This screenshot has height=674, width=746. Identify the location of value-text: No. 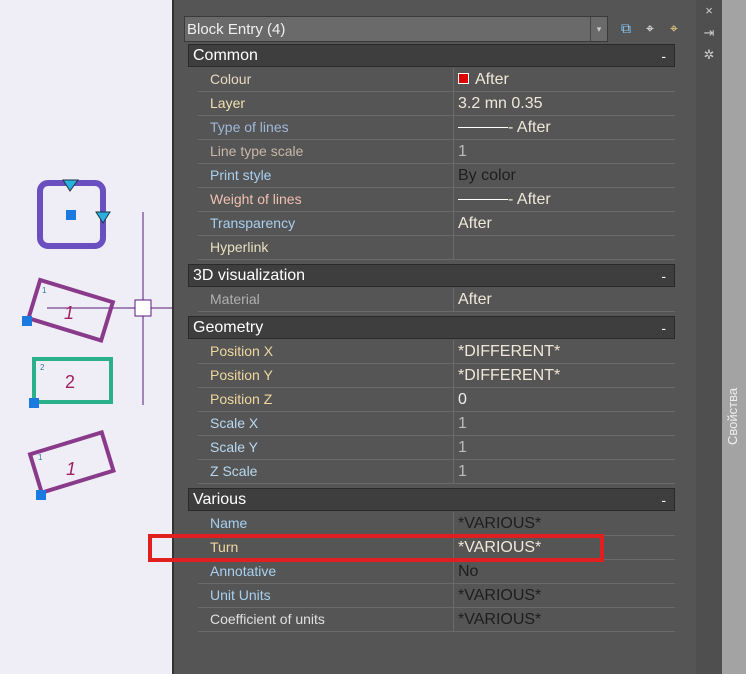
(468, 571).